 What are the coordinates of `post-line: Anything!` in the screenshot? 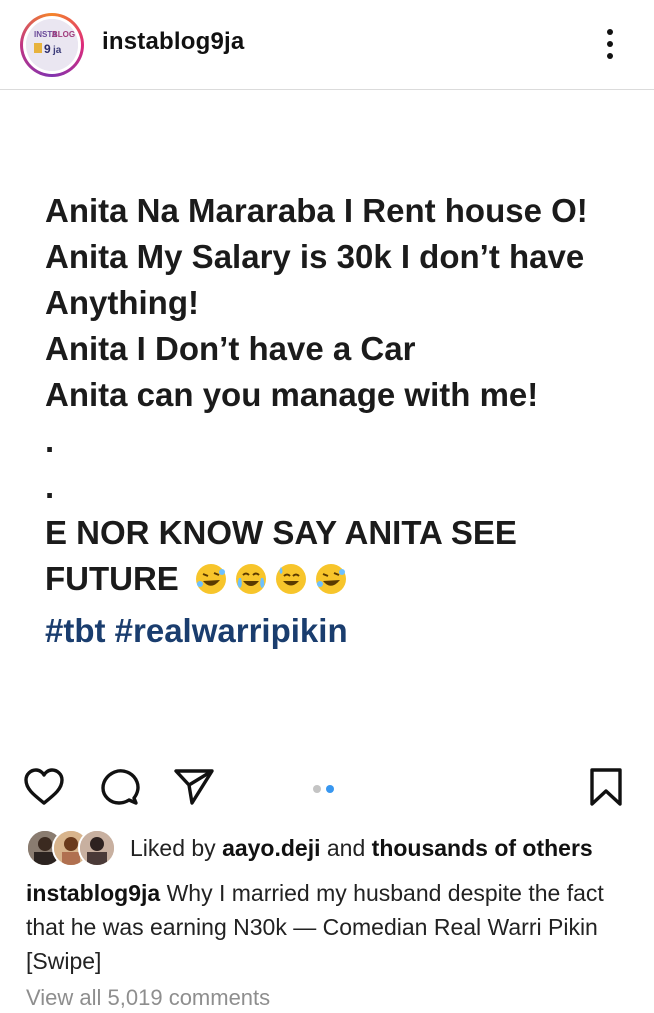 It's located at (122, 302).